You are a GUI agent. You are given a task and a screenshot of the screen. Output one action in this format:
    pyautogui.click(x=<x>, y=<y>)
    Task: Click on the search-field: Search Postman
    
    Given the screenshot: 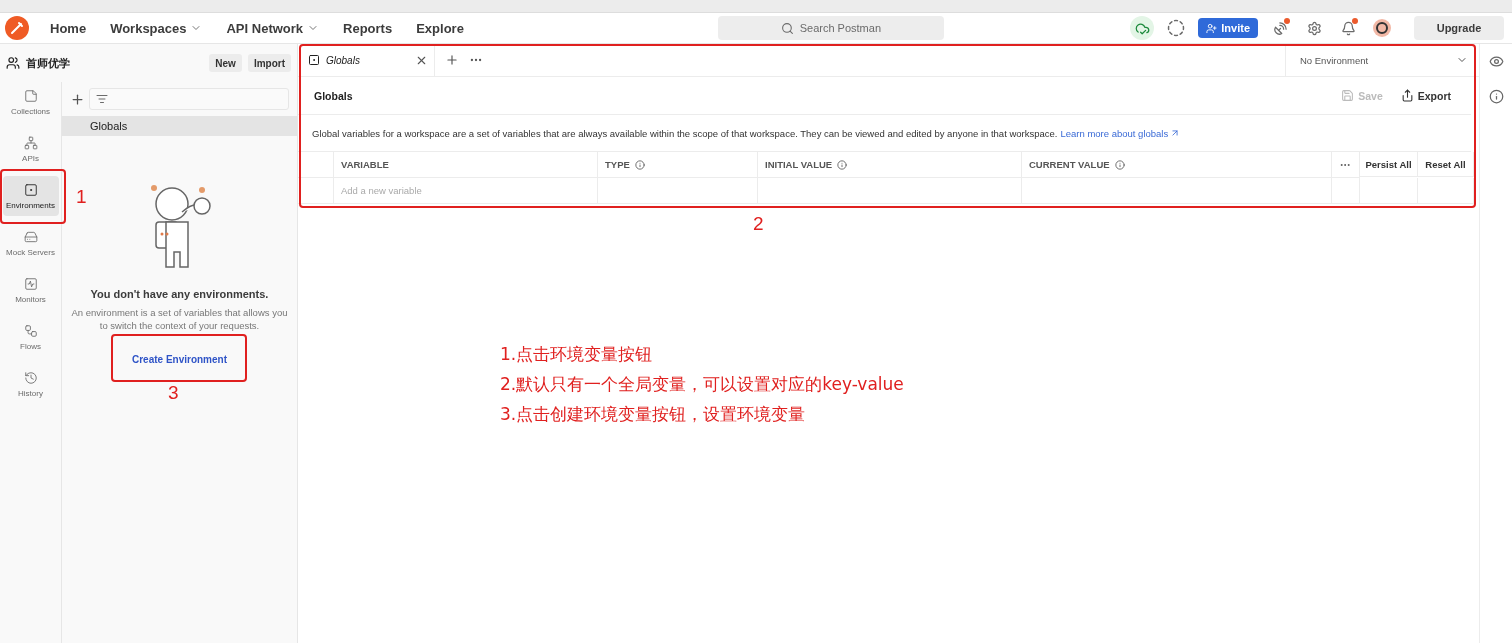 What is the action you would take?
    pyautogui.click(x=830, y=28)
    